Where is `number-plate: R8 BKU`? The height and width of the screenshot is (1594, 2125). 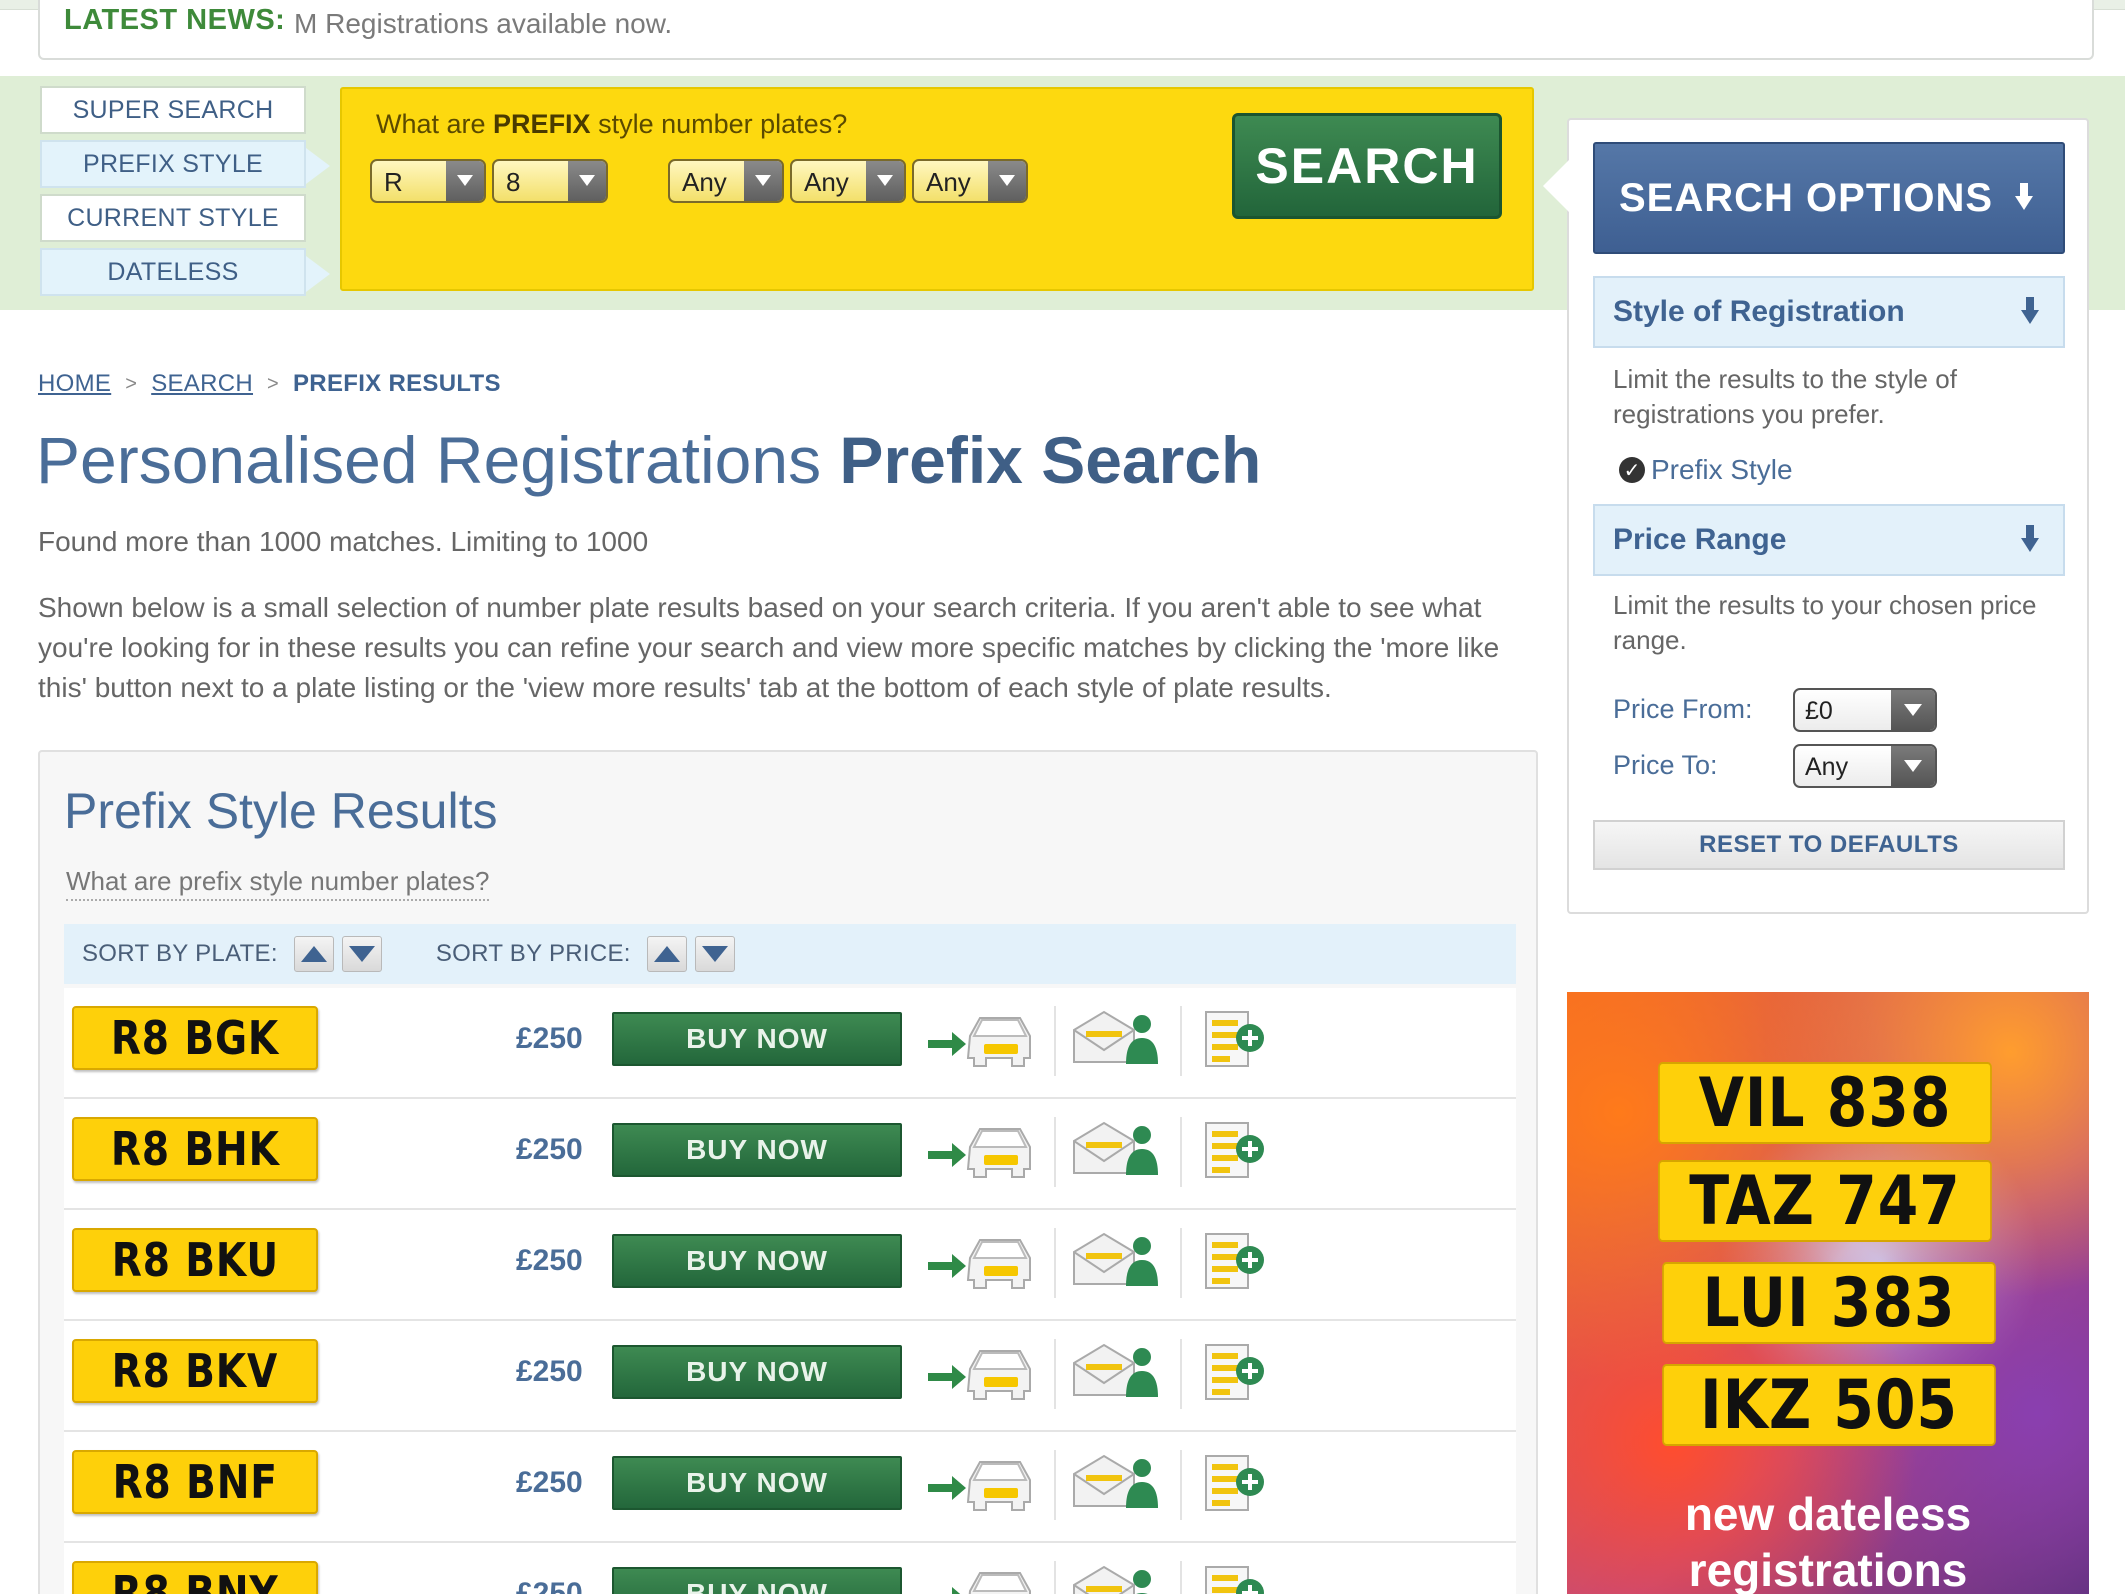 number-plate: R8 BKU is located at coordinates (195, 1260).